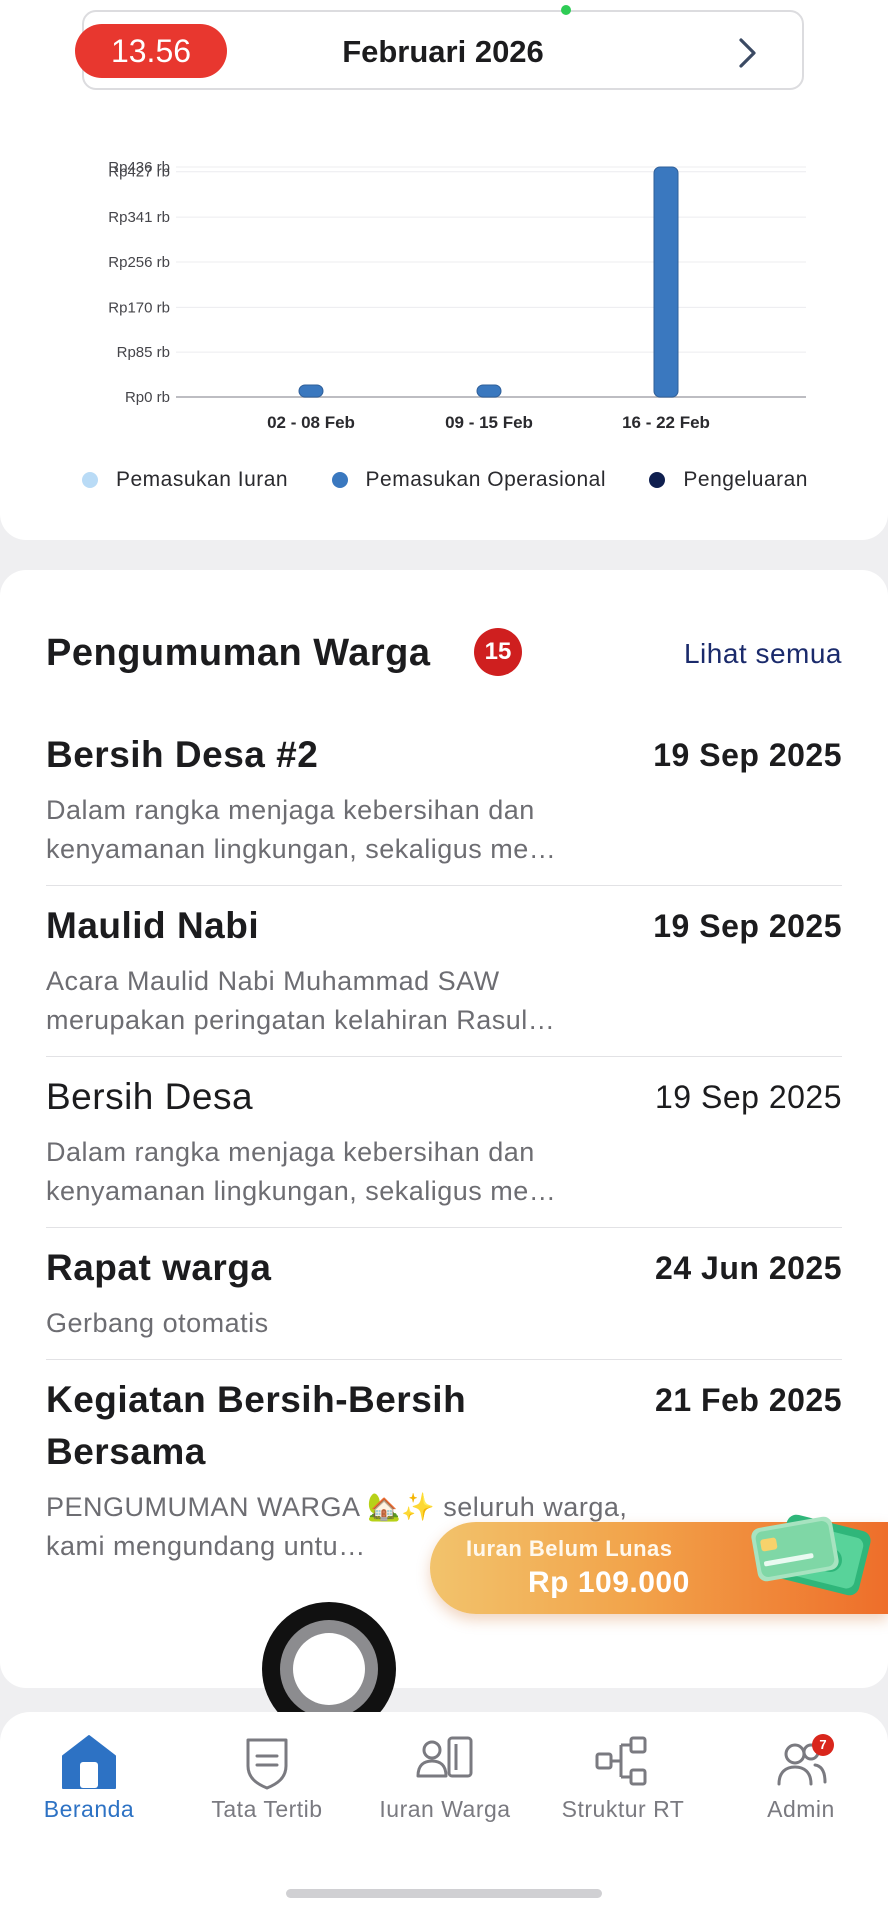 Image resolution: width=888 pixels, height=1920 pixels. I want to click on tab-admin: 7 Admin, so click(800, 1777).